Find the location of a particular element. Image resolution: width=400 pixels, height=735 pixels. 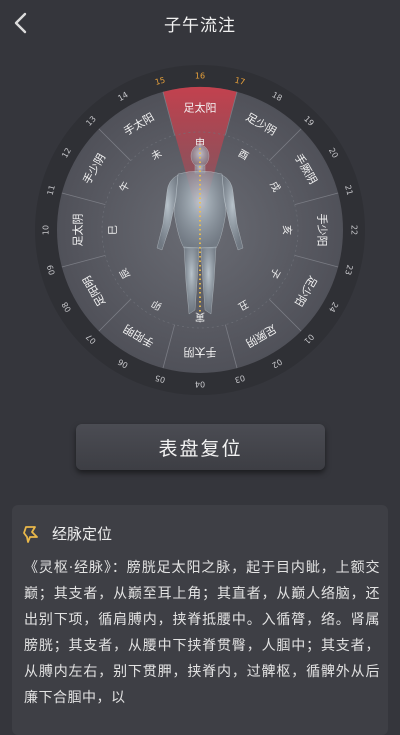

nav-bar: 子午流注 is located at coordinates (200, 23).